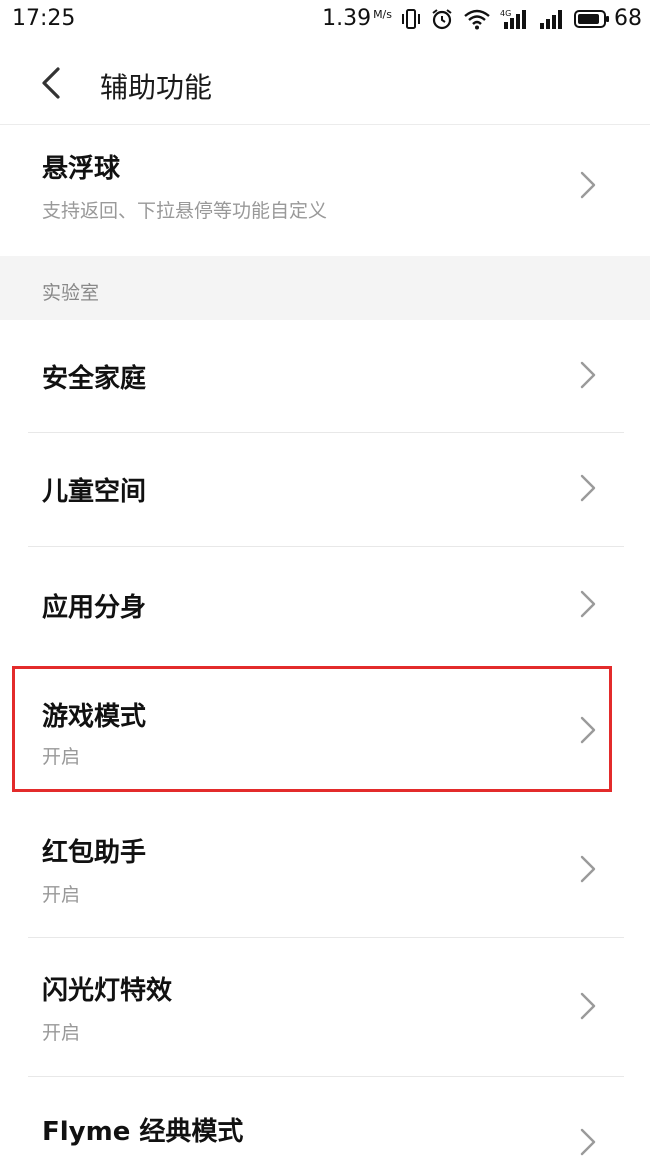  What do you see at coordinates (325, 82) in the screenshot?
I see `app-header: 辅助功能` at bounding box center [325, 82].